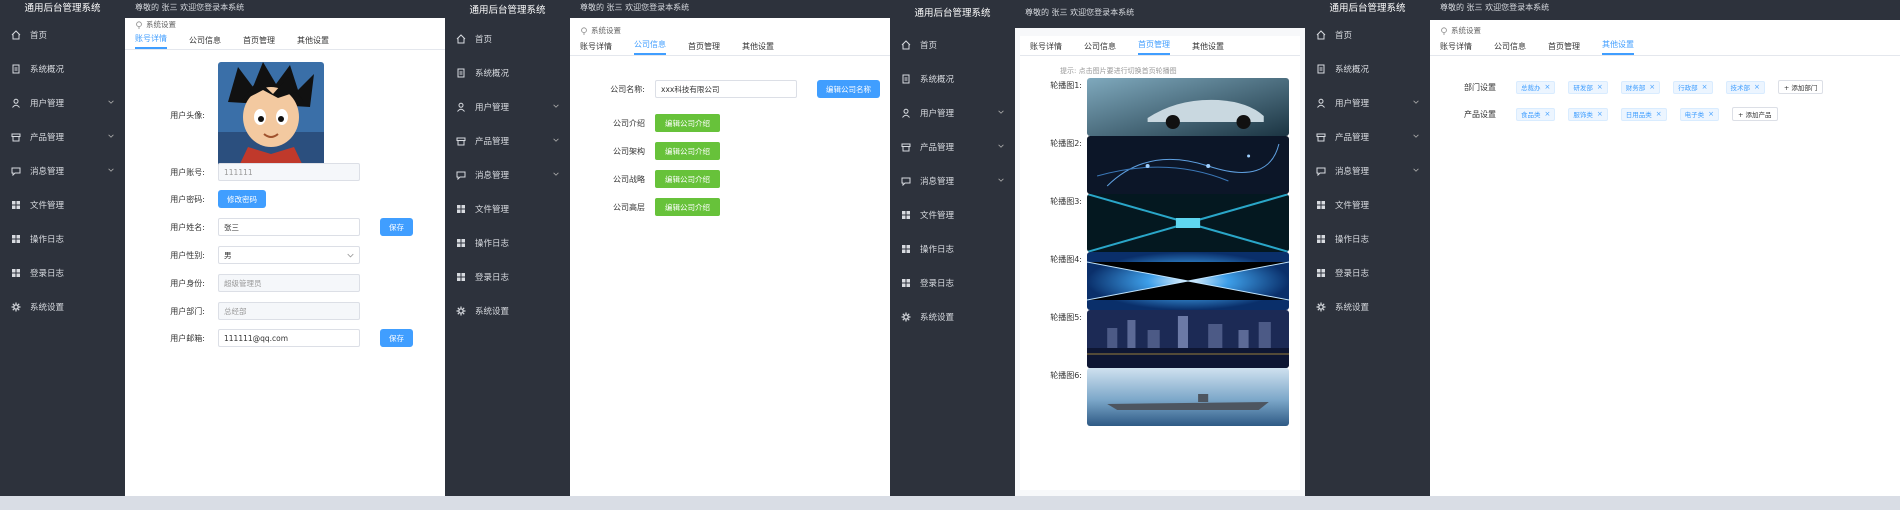  I want to click on carousel-label: 轮播图6:, so click(1066, 375).